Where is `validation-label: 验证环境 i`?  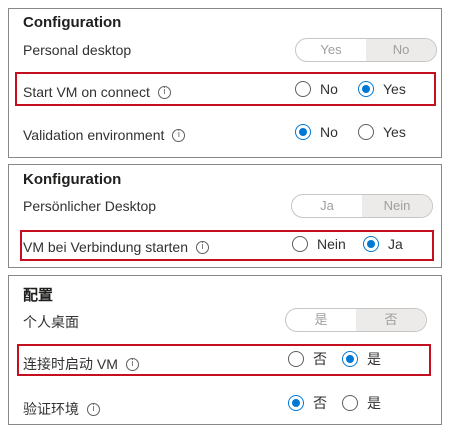
validation-label: 验证环境 i is located at coordinates (61, 409).